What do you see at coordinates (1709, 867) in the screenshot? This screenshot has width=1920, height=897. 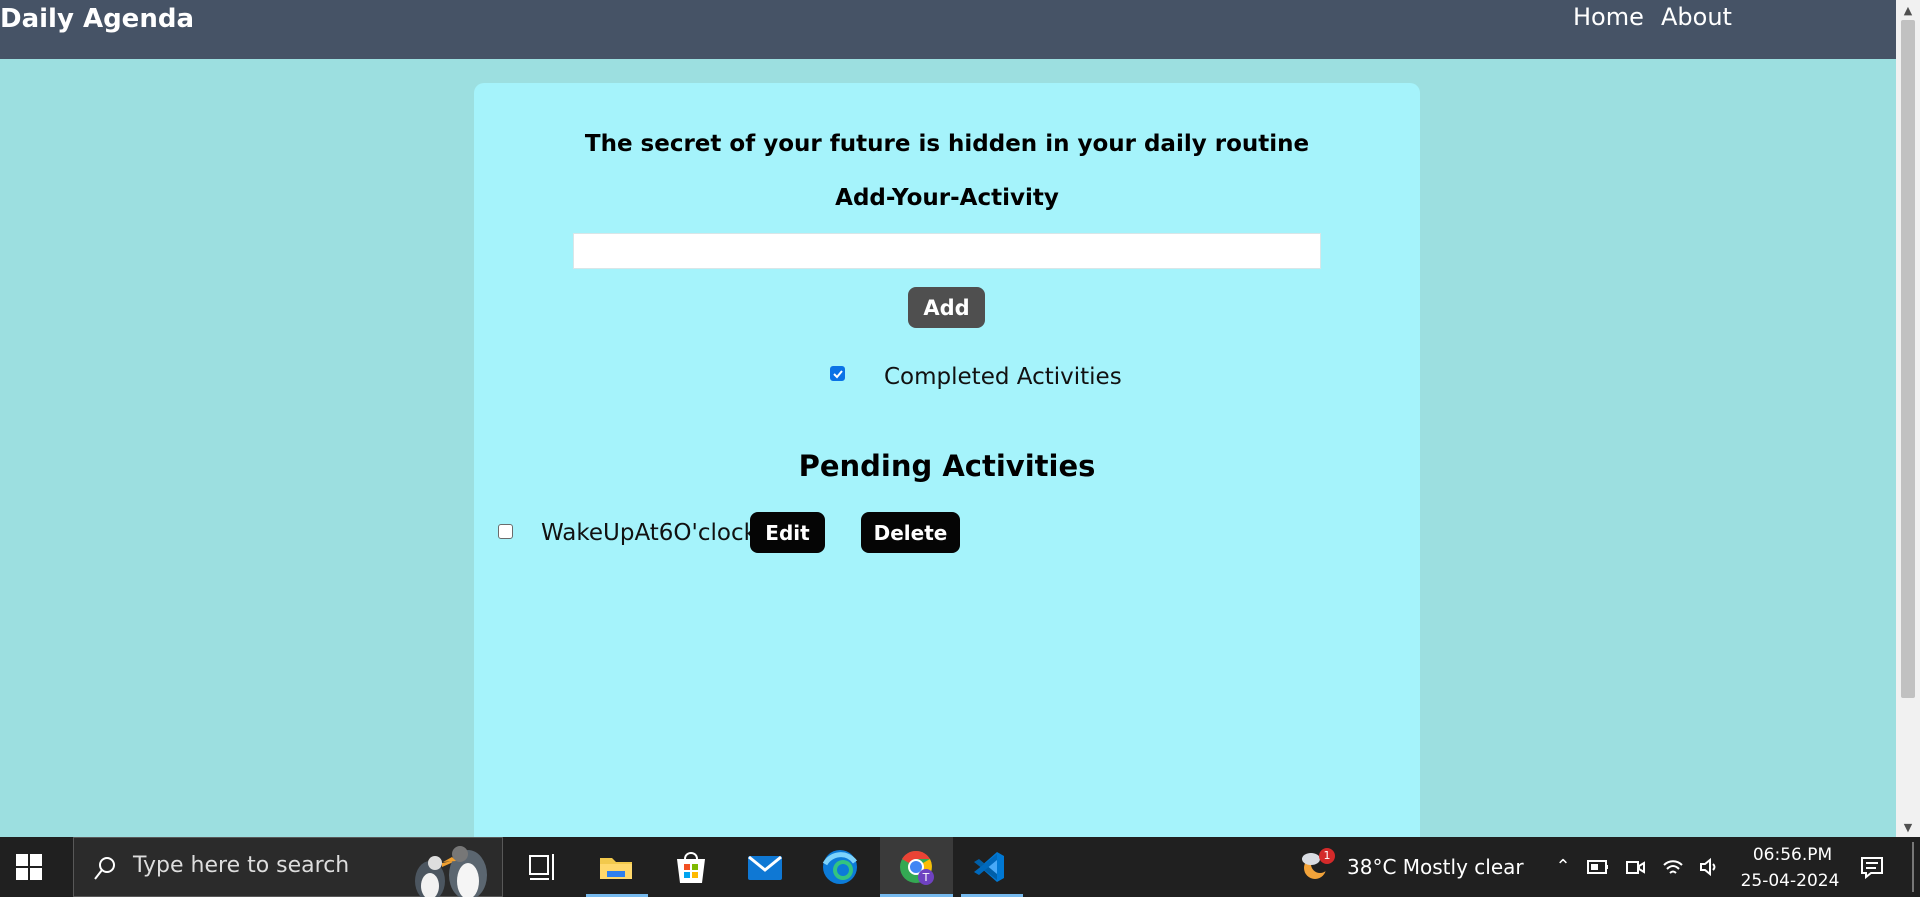 I see `volume-icon` at bounding box center [1709, 867].